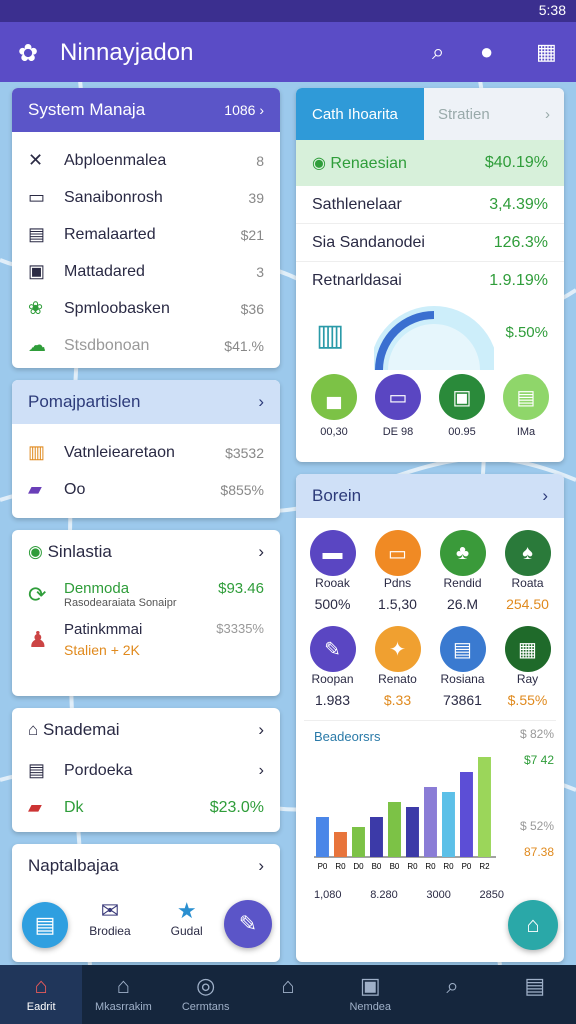 Image resolution: width=576 pixels, height=1024 pixels. Describe the element at coordinates (146, 160) in the screenshot. I see `system-item: ✕ Abploenmalea 8` at that location.